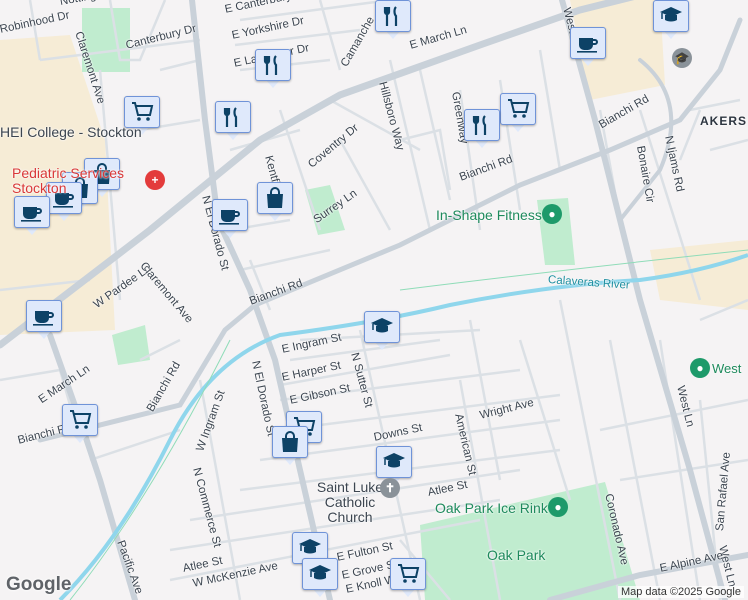  I want to click on label-college: HEI College - Stockton, so click(71, 132).